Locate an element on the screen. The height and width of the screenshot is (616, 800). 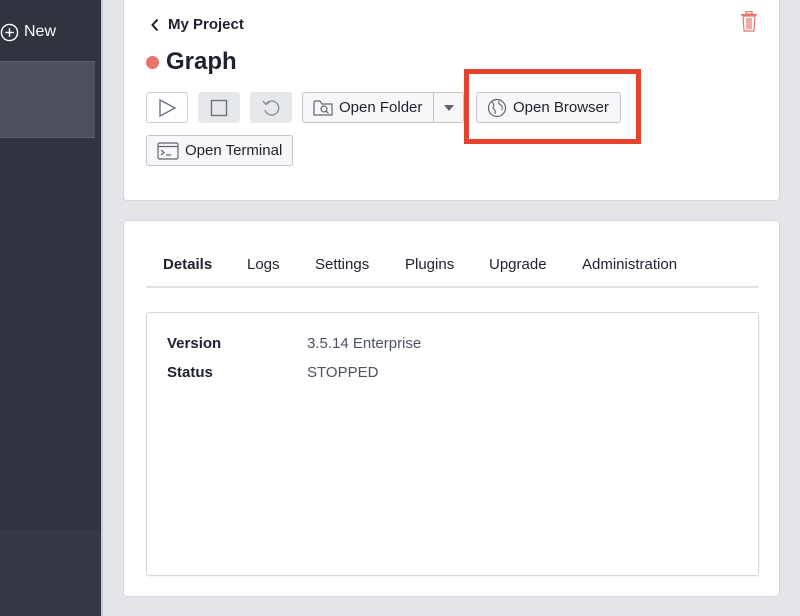
page-title: Graph is located at coordinates (201, 61).